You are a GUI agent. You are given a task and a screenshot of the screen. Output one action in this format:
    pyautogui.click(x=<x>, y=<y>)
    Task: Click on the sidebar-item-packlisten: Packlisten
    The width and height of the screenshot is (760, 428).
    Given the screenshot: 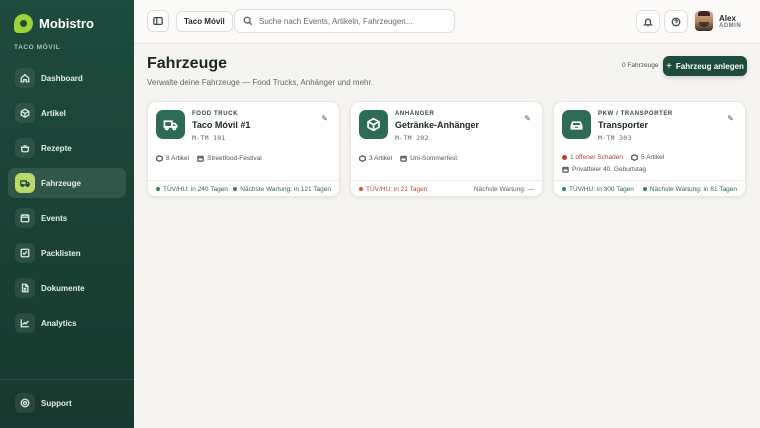 What is the action you would take?
    pyautogui.click(x=67, y=253)
    